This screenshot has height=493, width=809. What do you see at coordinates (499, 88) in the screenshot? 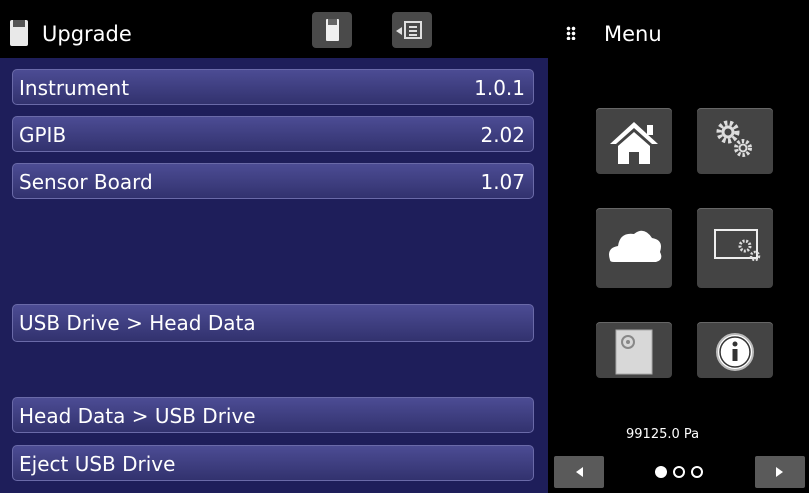
I see `row-value: 1.0.1` at bounding box center [499, 88].